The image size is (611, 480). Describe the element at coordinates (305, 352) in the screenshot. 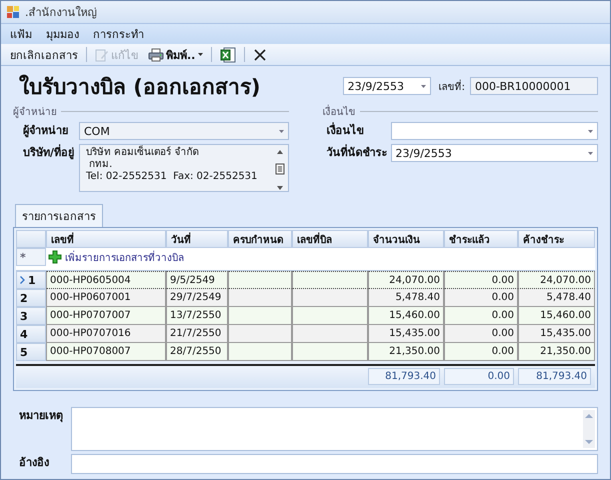

I see `table-row: 5 000-HP0708007 28/7/2550 21,350.00 0.00 21,350.00` at that location.